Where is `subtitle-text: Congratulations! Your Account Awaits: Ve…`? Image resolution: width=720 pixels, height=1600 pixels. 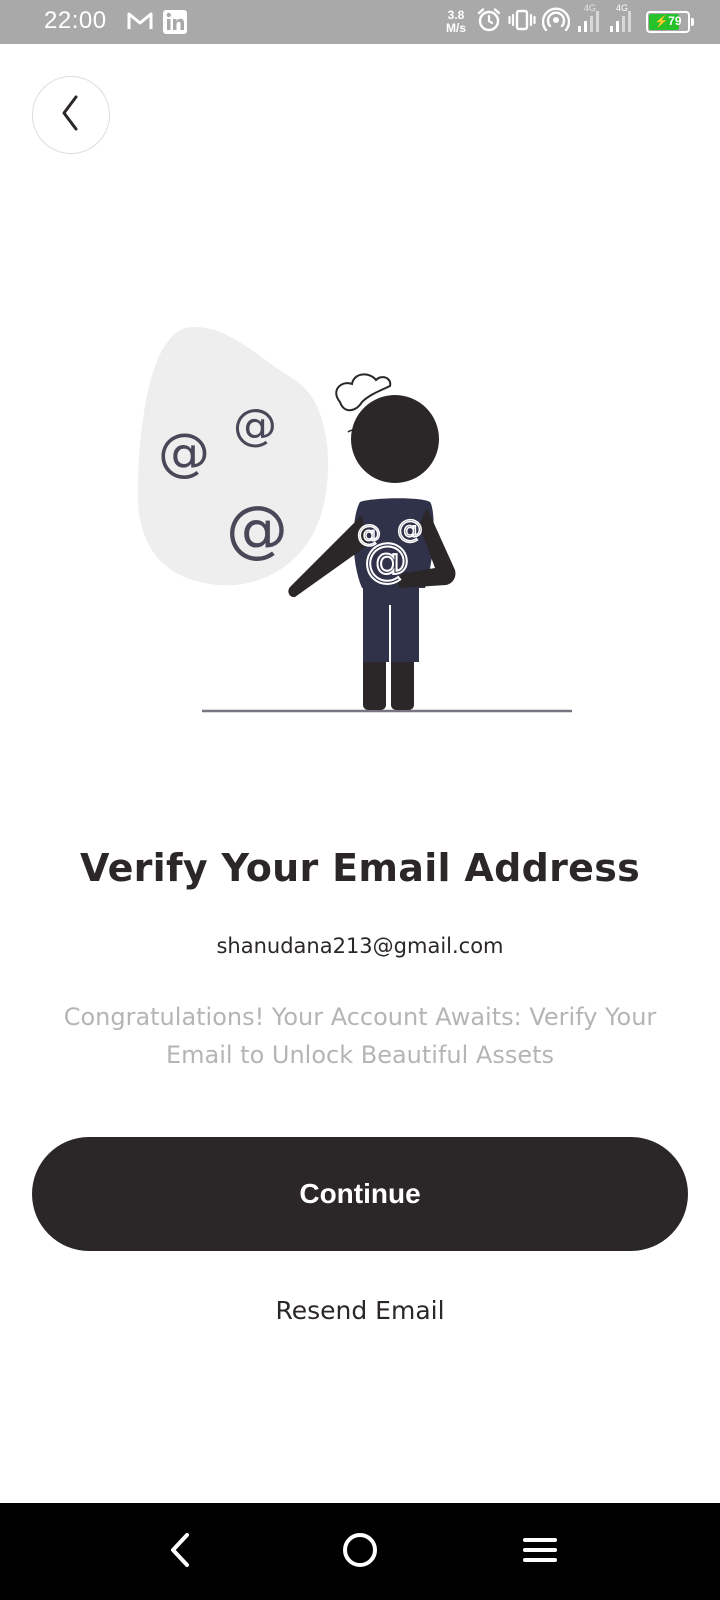 subtitle-text: Congratulations! Your Account Awaits: Ve… is located at coordinates (360, 1036).